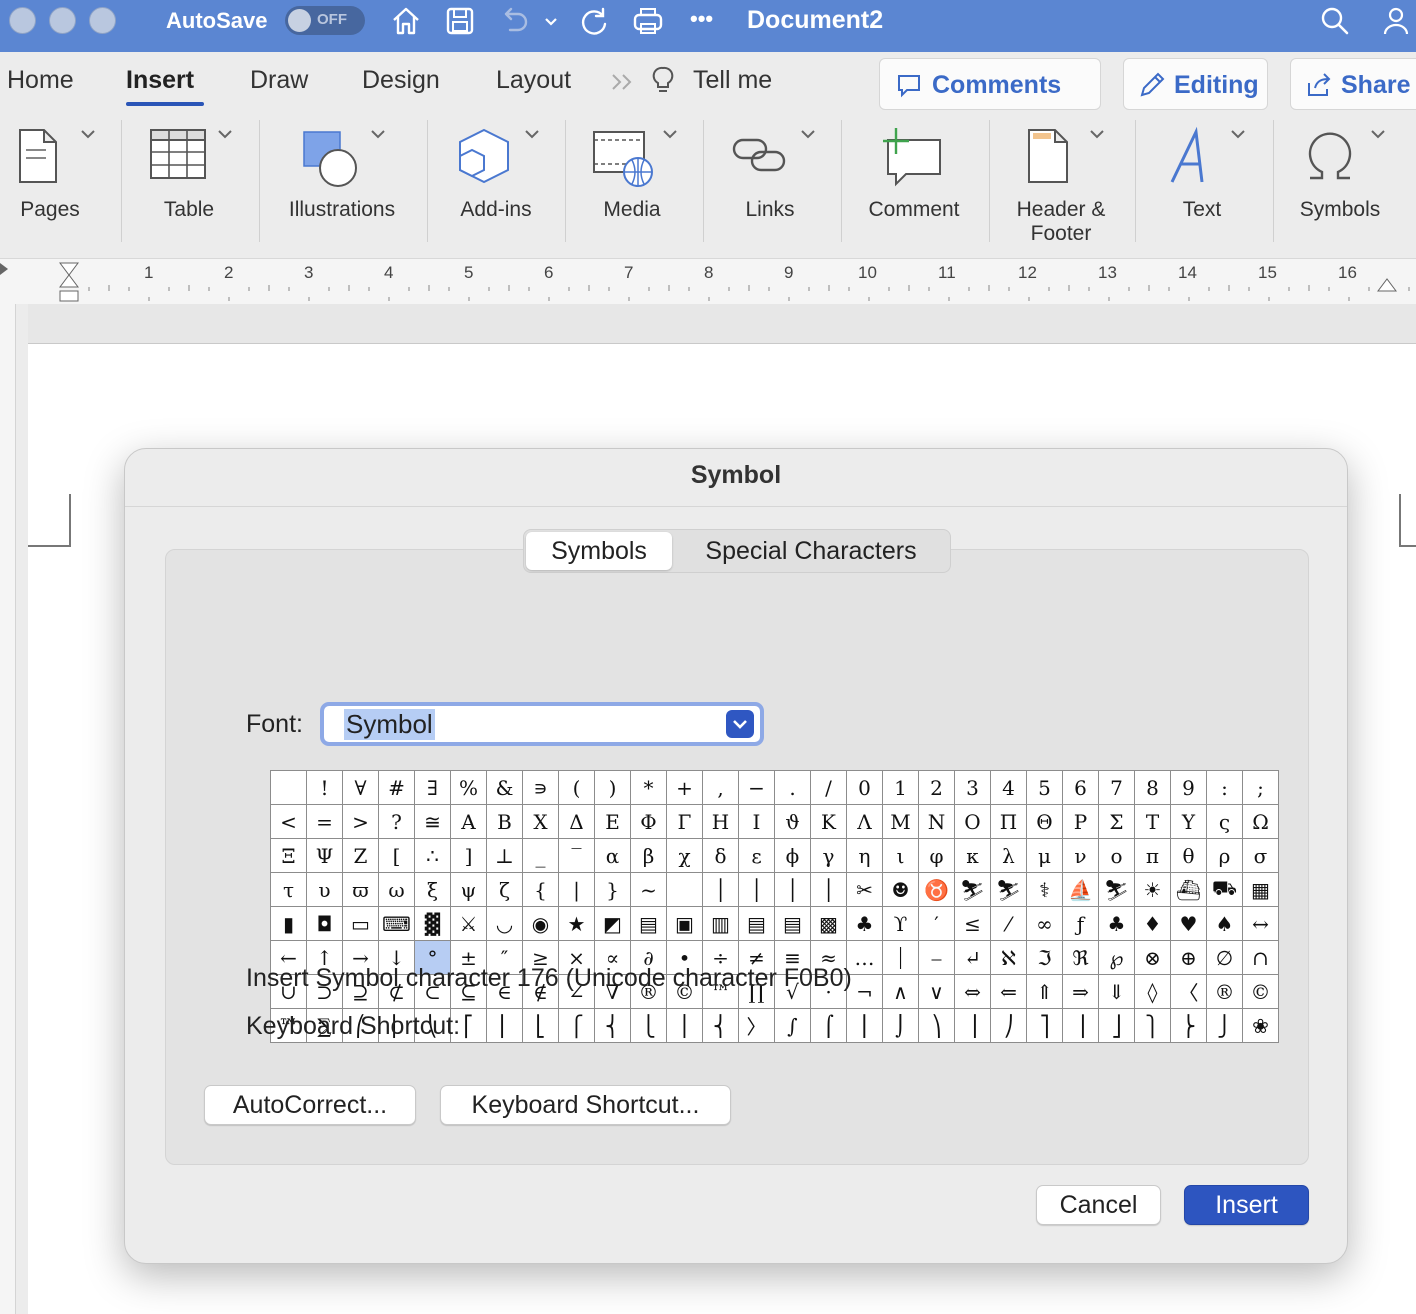 This screenshot has height=1314, width=1416. What do you see at coordinates (1188, 923) in the screenshot?
I see `symbol-cell: ♥` at bounding box center [1188, 923].